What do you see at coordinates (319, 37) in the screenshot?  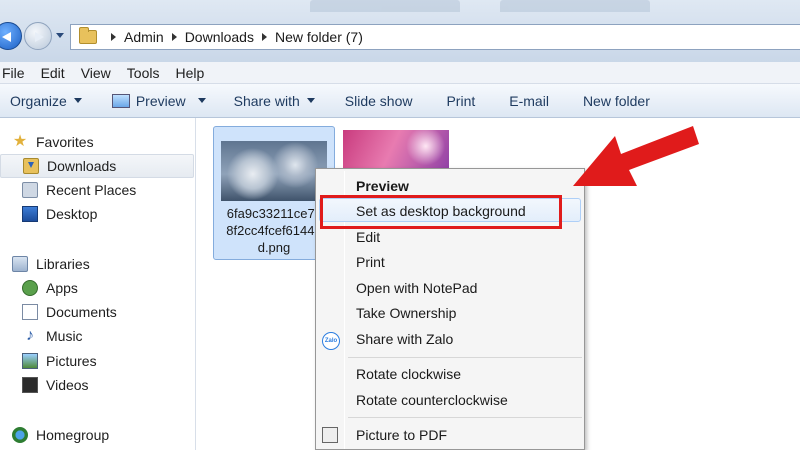 I see `breadcrumb-new-folder: New folder (7)` at bounding box center [319, 37].